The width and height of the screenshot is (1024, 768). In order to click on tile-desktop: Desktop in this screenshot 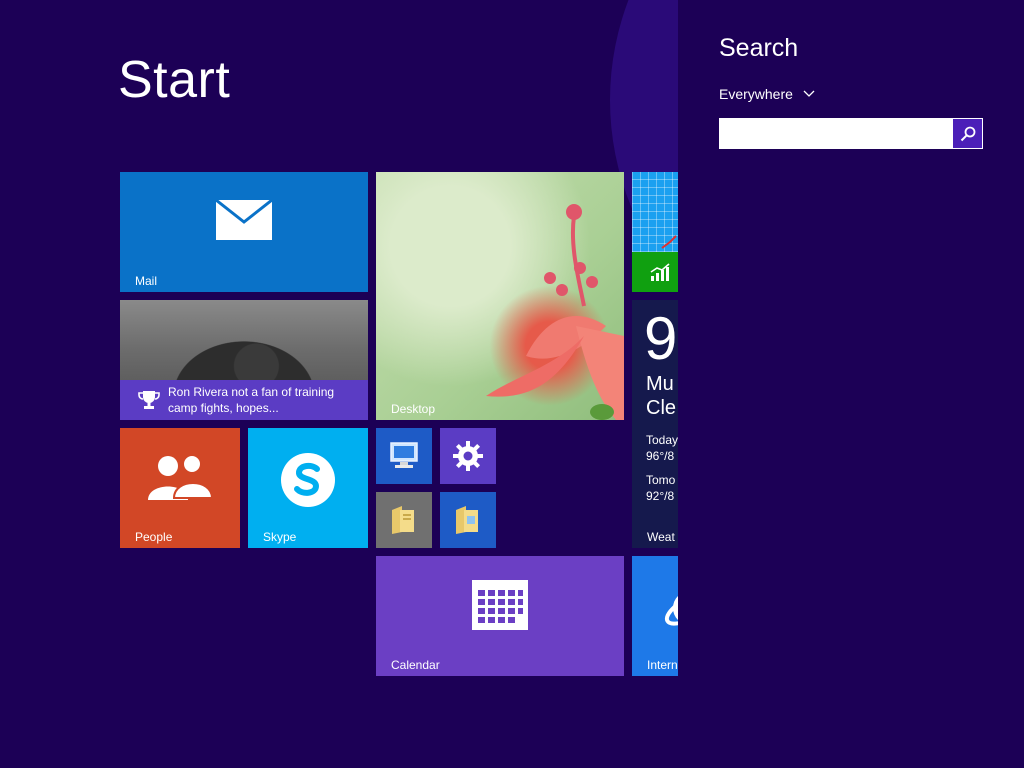, I will do `click(500, 296)`.